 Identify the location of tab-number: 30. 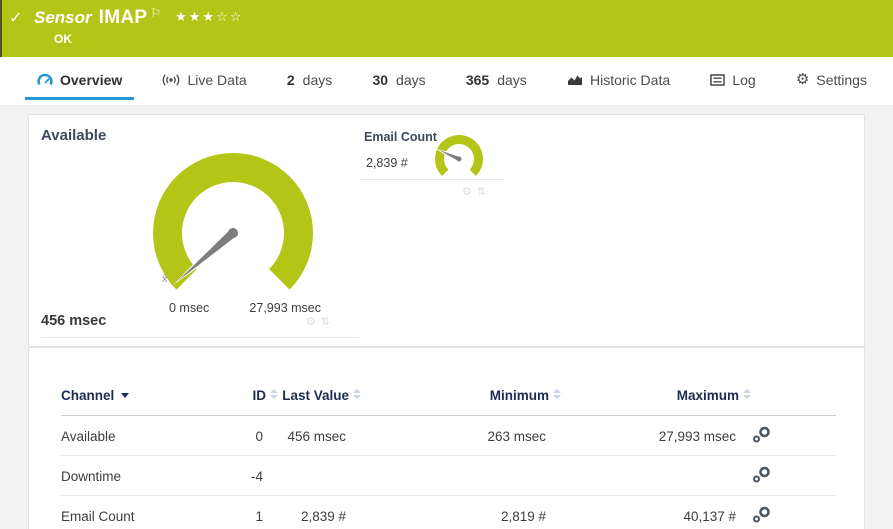
(380, 79).